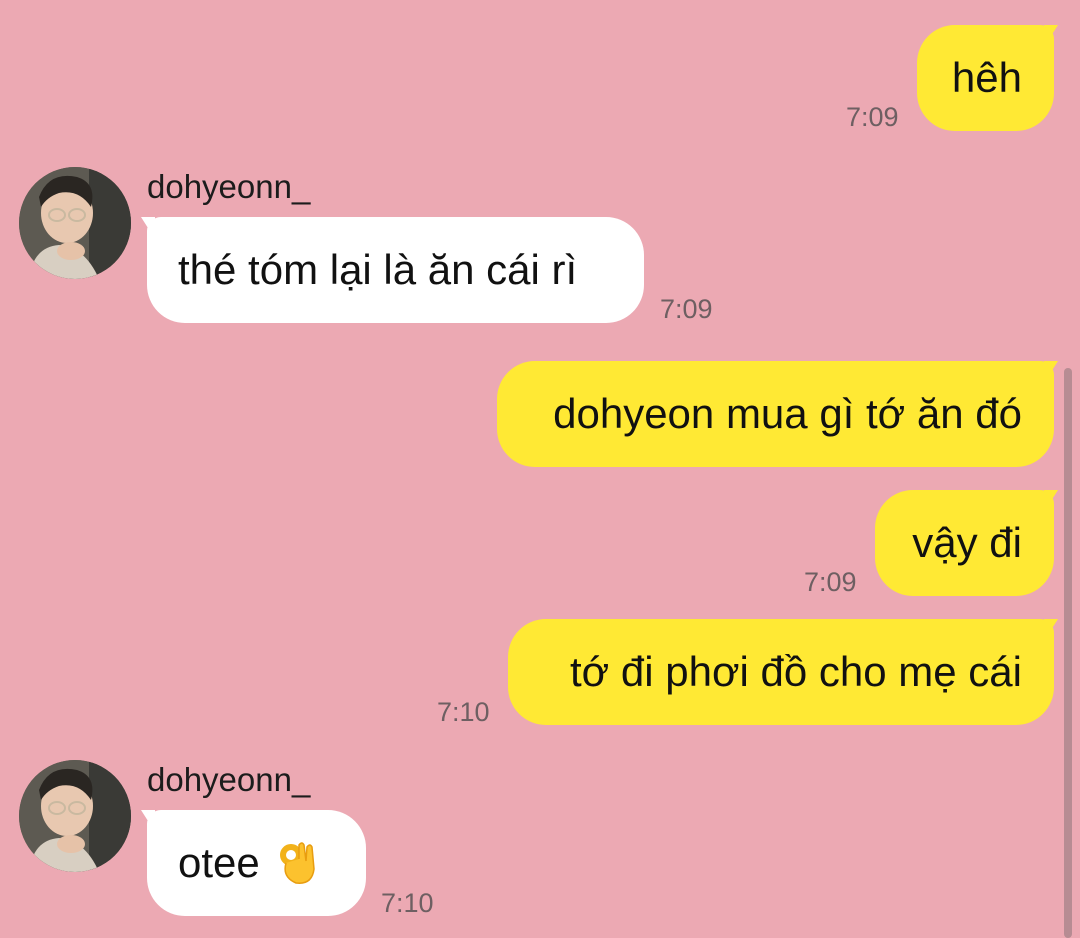 The height and width of the screenshot is (938, 1080). I want to click on message-text: hêh, so click(986, 77).